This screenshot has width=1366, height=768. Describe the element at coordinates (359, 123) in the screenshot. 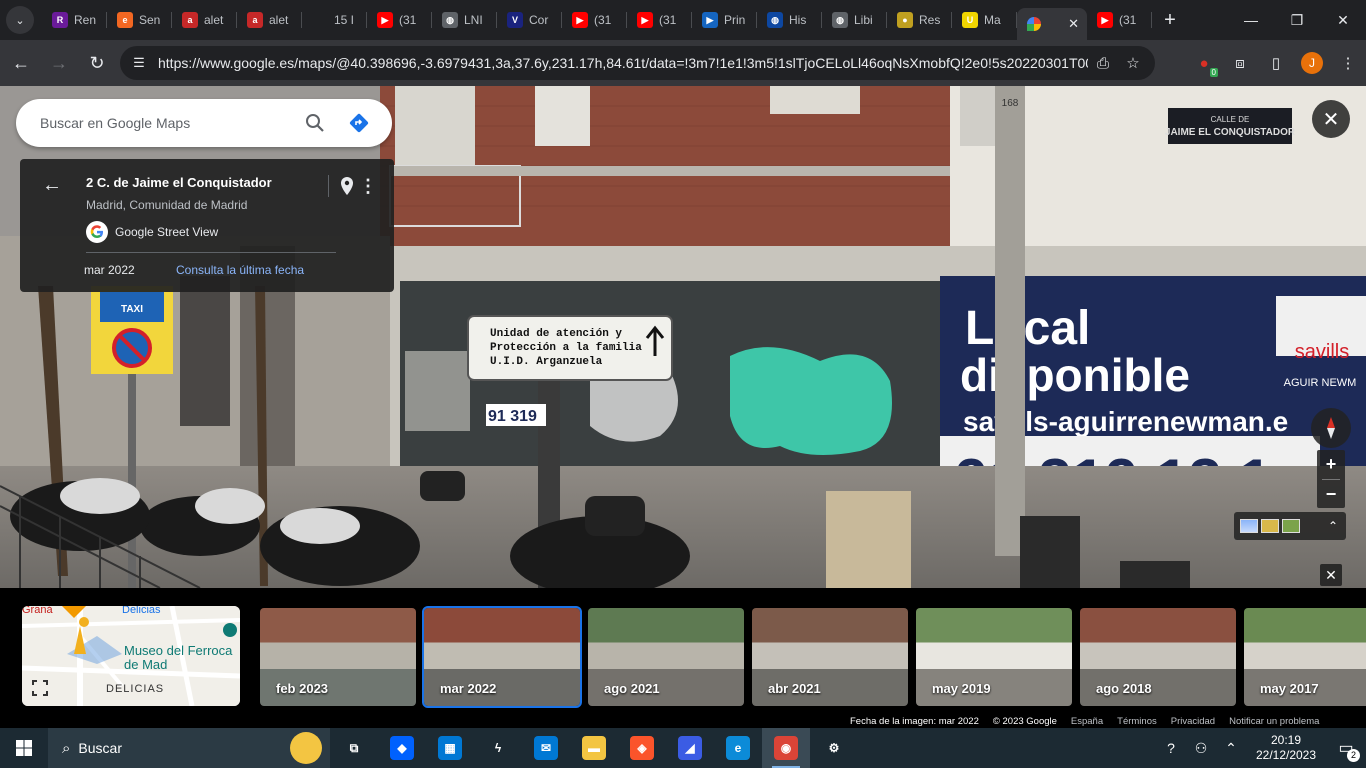

I see `directions-icon` at that location.